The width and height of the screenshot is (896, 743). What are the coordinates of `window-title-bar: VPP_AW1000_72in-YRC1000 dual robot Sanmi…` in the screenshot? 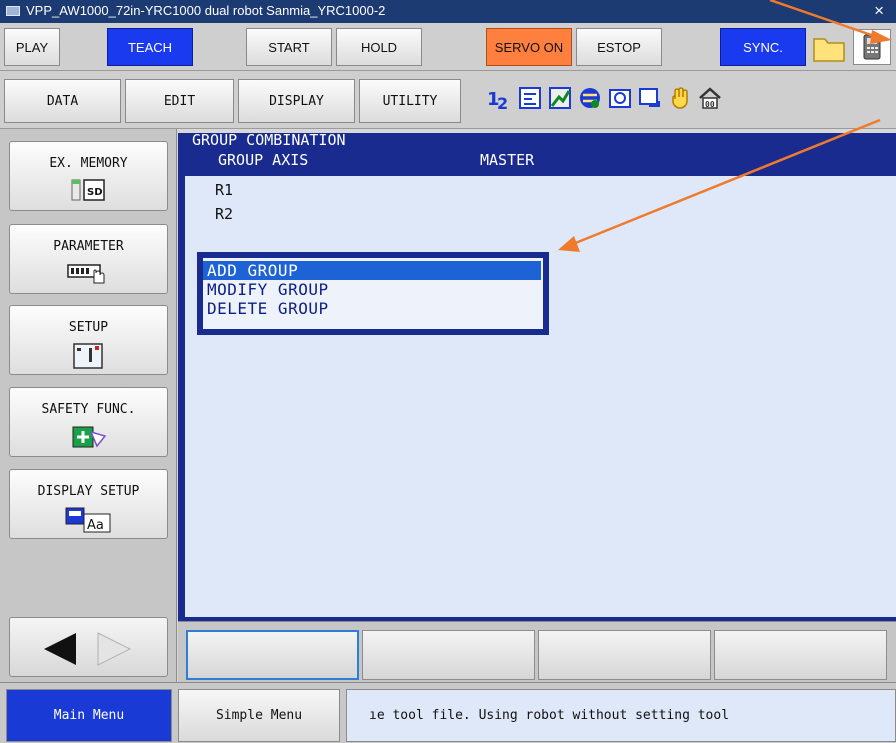 It's located at (448, 11).